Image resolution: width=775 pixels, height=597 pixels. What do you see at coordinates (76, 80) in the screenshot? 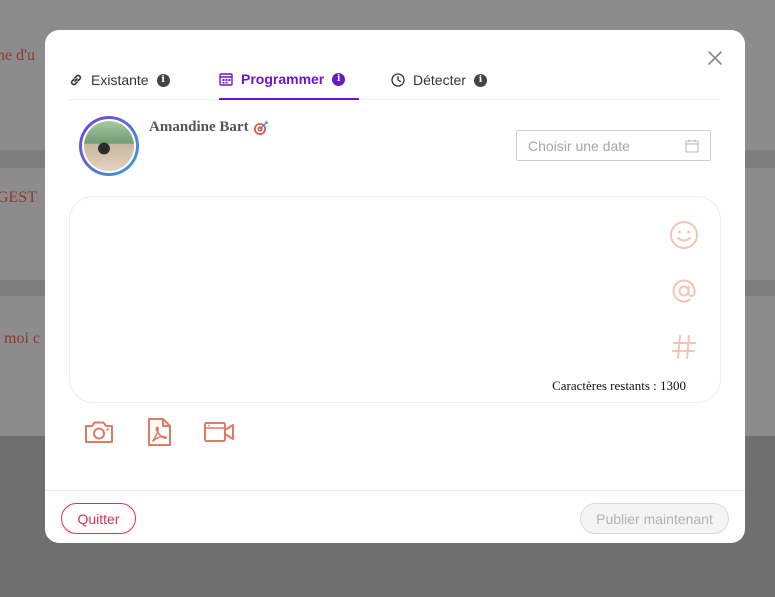
I see `link-icon` at bounding box center [76, 80].